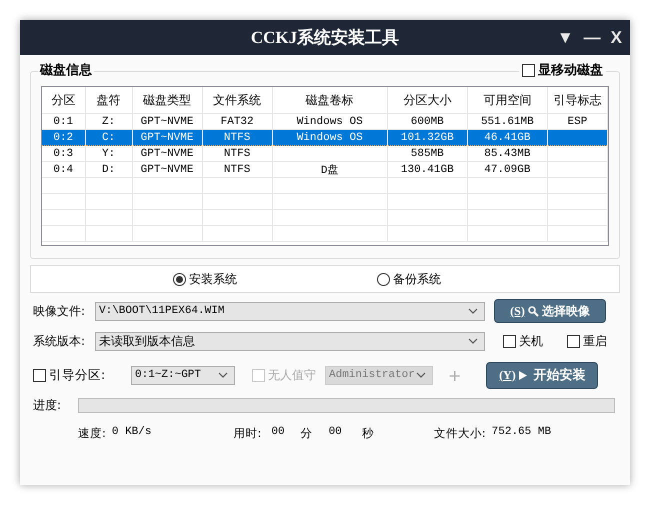 The width and height of the screenshot is (650, 505). What do you see at coordinates (522, 433) in the screenshot?
I see `stat-value: 752.65 MB` at bounding box center [522, 433].